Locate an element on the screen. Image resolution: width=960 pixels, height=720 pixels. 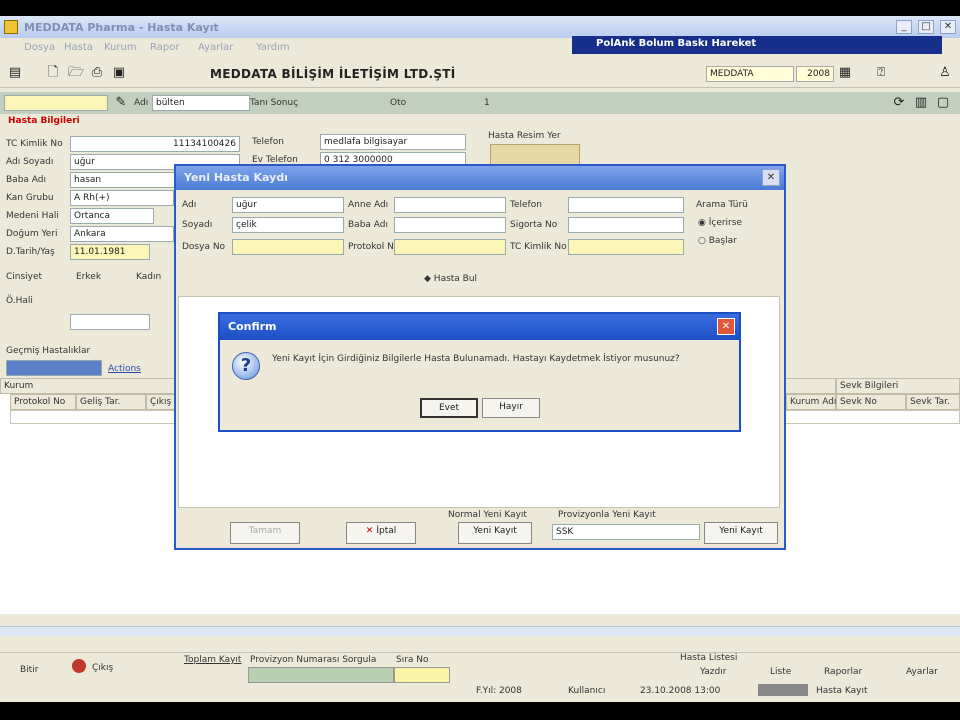
name-filter-input: bülten is located at coordinates (201, 103).